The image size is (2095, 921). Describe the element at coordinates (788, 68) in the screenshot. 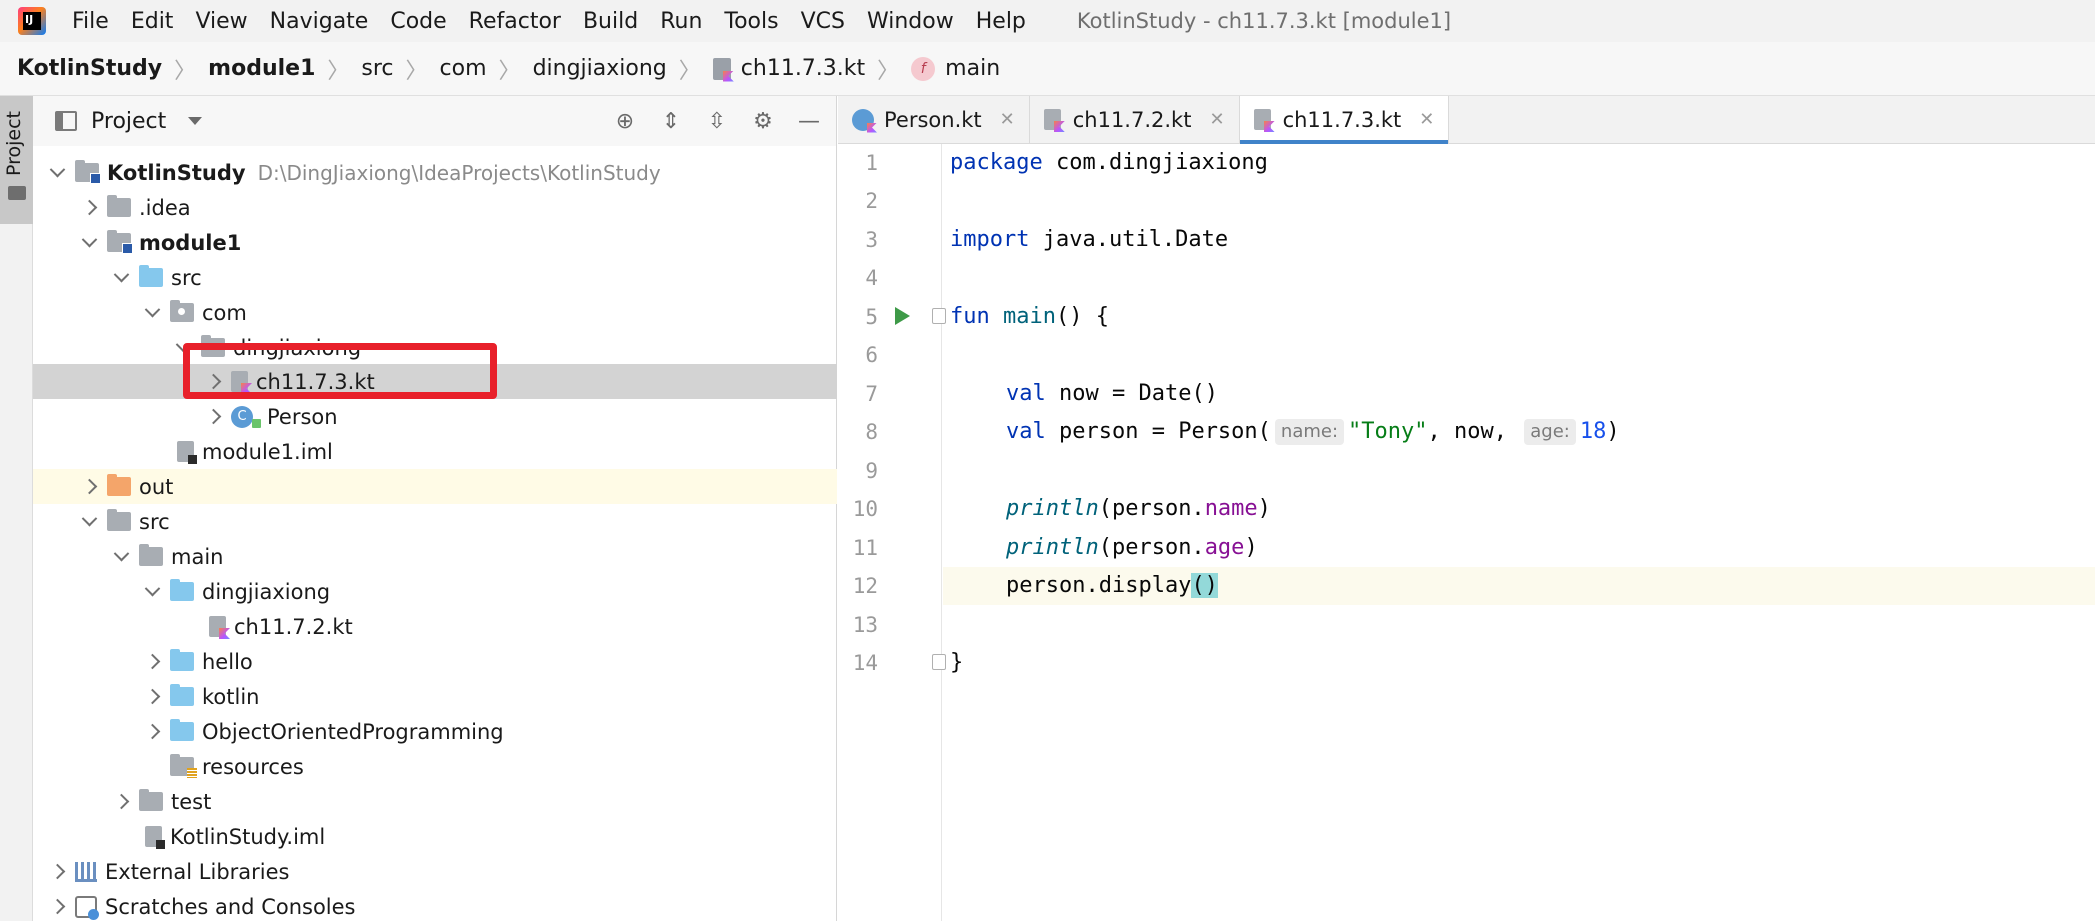

I see `breadcrumb-file: ch11.7.3.kt` at that location.